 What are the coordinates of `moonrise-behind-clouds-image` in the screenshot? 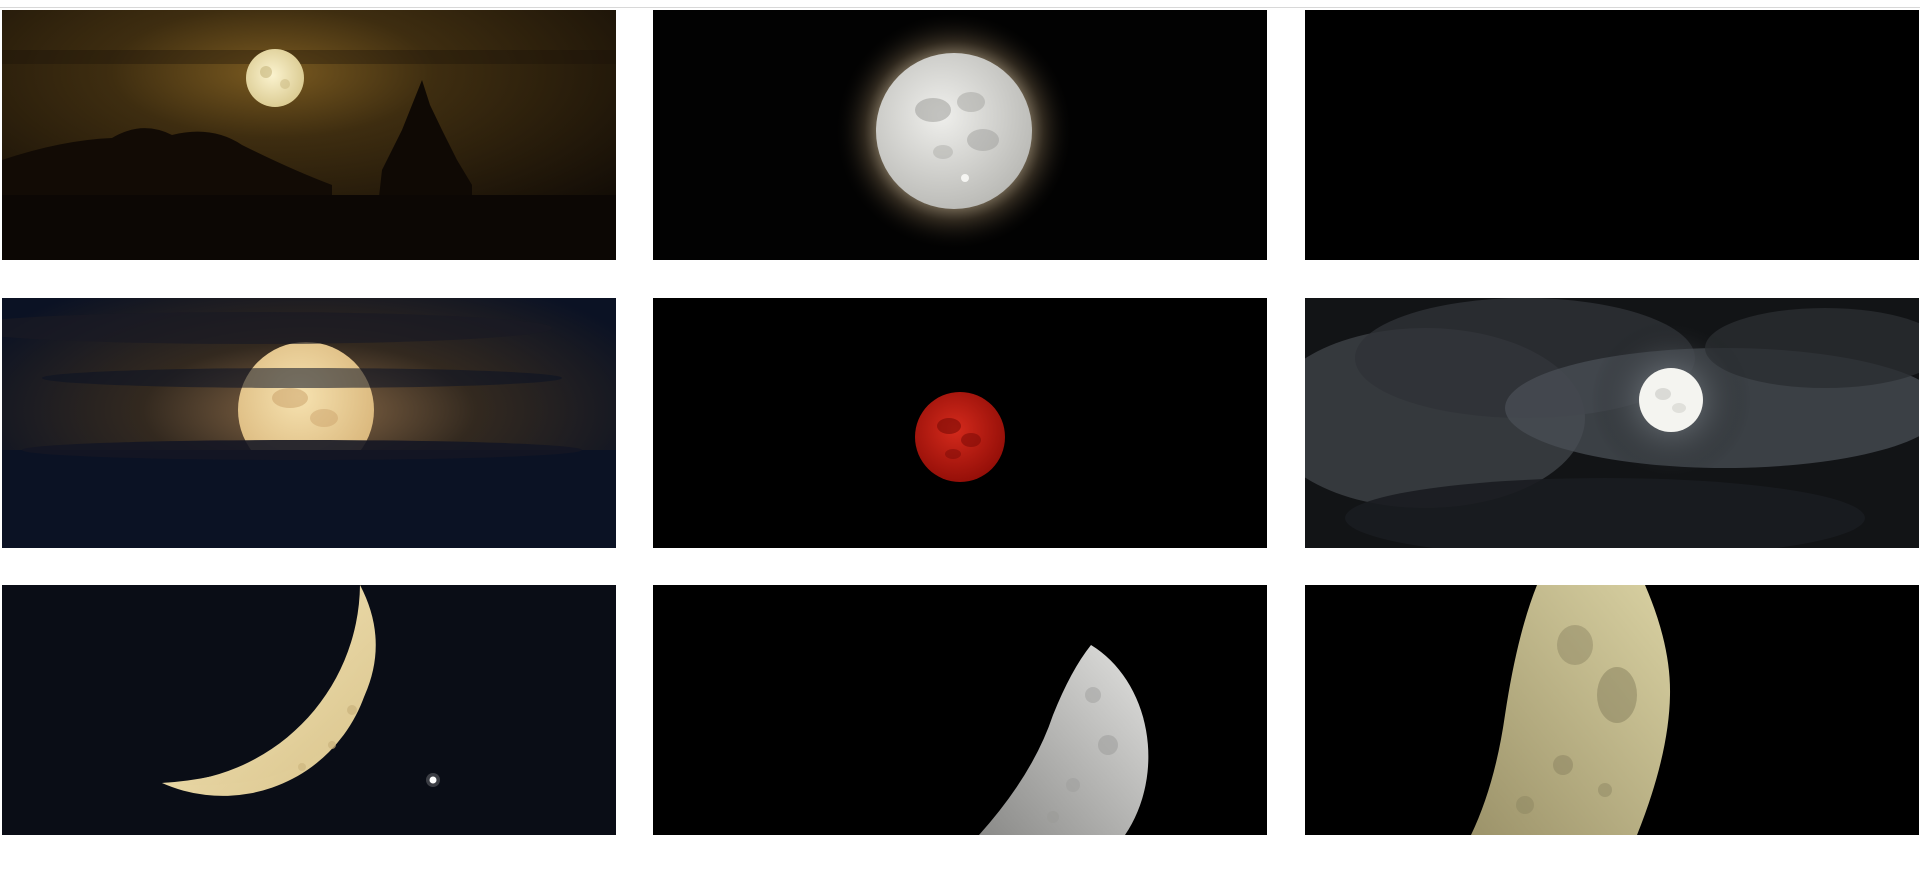 It's located at (309, 423).